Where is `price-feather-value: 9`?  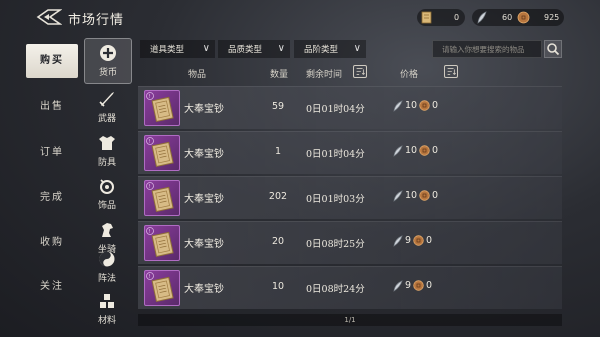
price-feather-value: 9 is located at coordinates (408, 285).